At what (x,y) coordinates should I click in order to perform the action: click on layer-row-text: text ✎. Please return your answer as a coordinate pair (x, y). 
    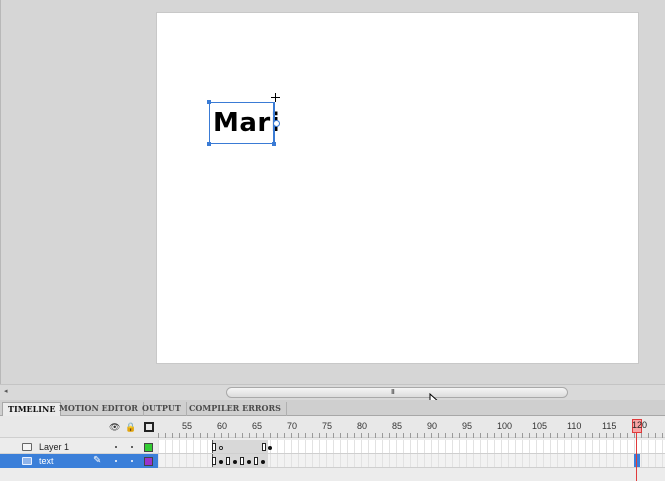
    Looking at the image, I should click on (332, 461).